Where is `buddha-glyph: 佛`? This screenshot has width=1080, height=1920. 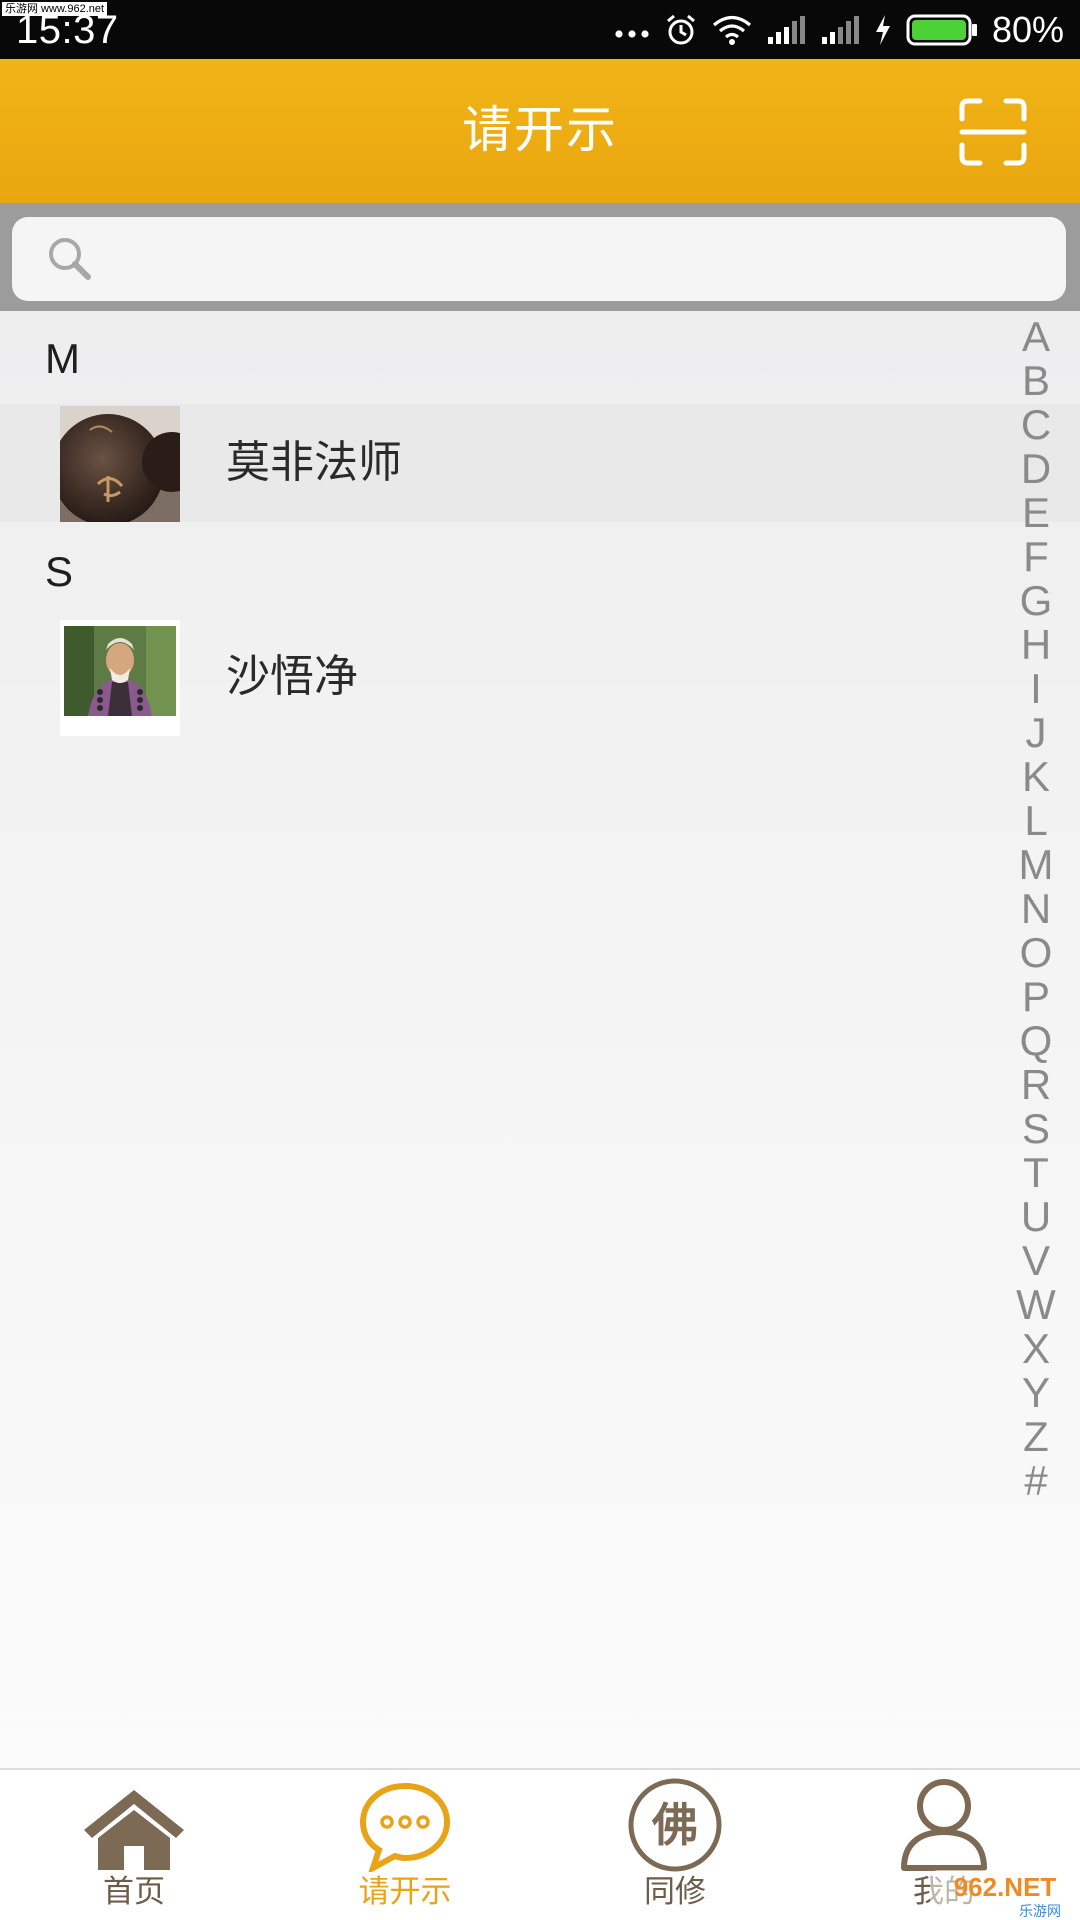 buddha-glyph: 佛 is located at coordinates (674, 1825).